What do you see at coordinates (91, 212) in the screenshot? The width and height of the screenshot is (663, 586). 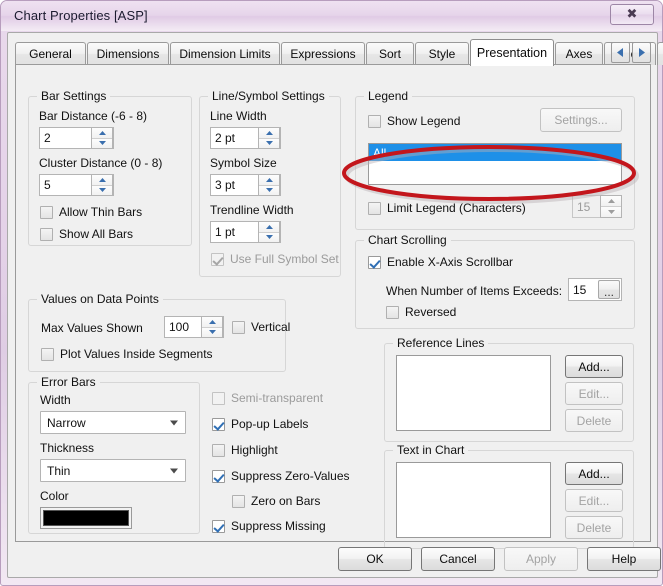 I see `allow-thin-bars-checkbox: Allow Thin Bars` at bounding box center [91, 212].